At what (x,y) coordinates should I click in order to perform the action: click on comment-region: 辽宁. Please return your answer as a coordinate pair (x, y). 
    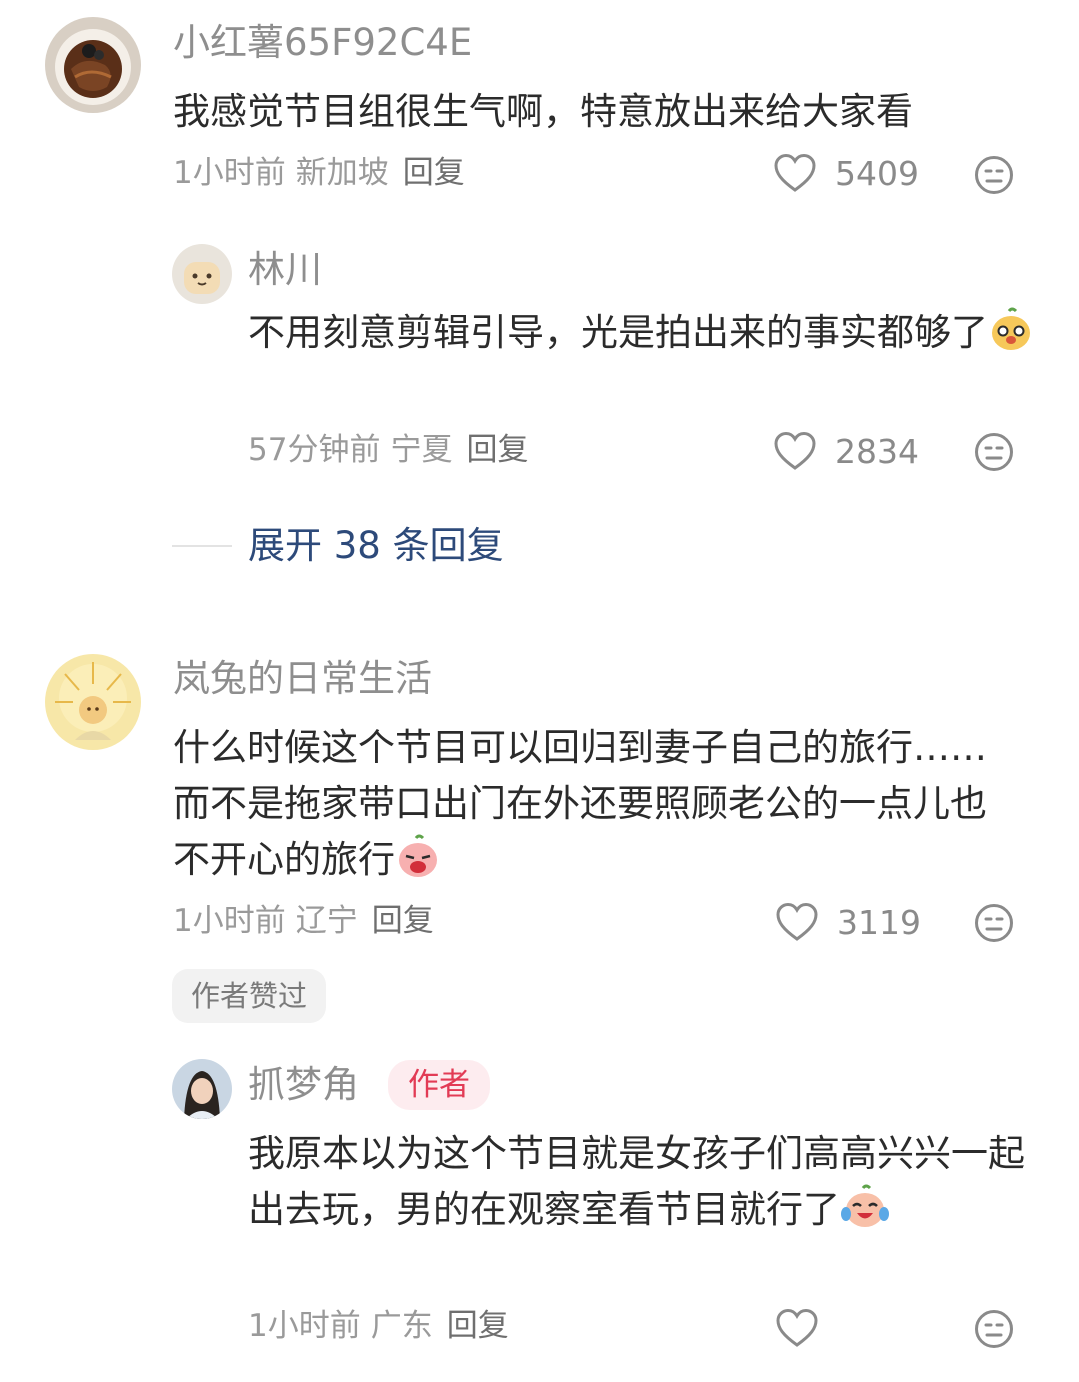
    Looking at the image, I should click on (326, 921).